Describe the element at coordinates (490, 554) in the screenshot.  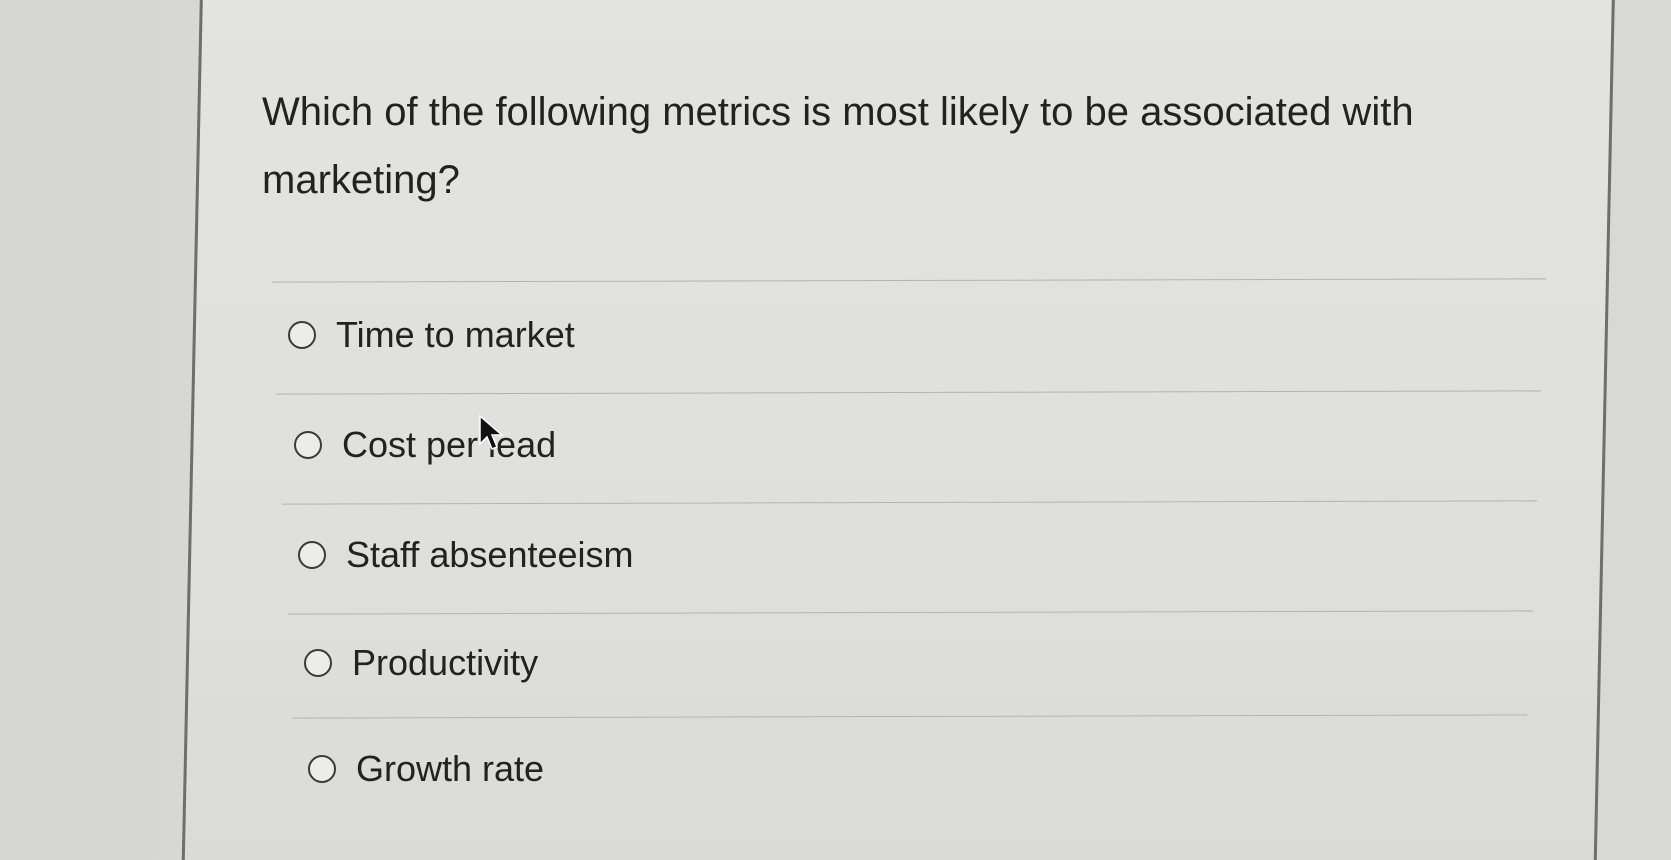
I see `option-label: Staff absenteeism` at that location.